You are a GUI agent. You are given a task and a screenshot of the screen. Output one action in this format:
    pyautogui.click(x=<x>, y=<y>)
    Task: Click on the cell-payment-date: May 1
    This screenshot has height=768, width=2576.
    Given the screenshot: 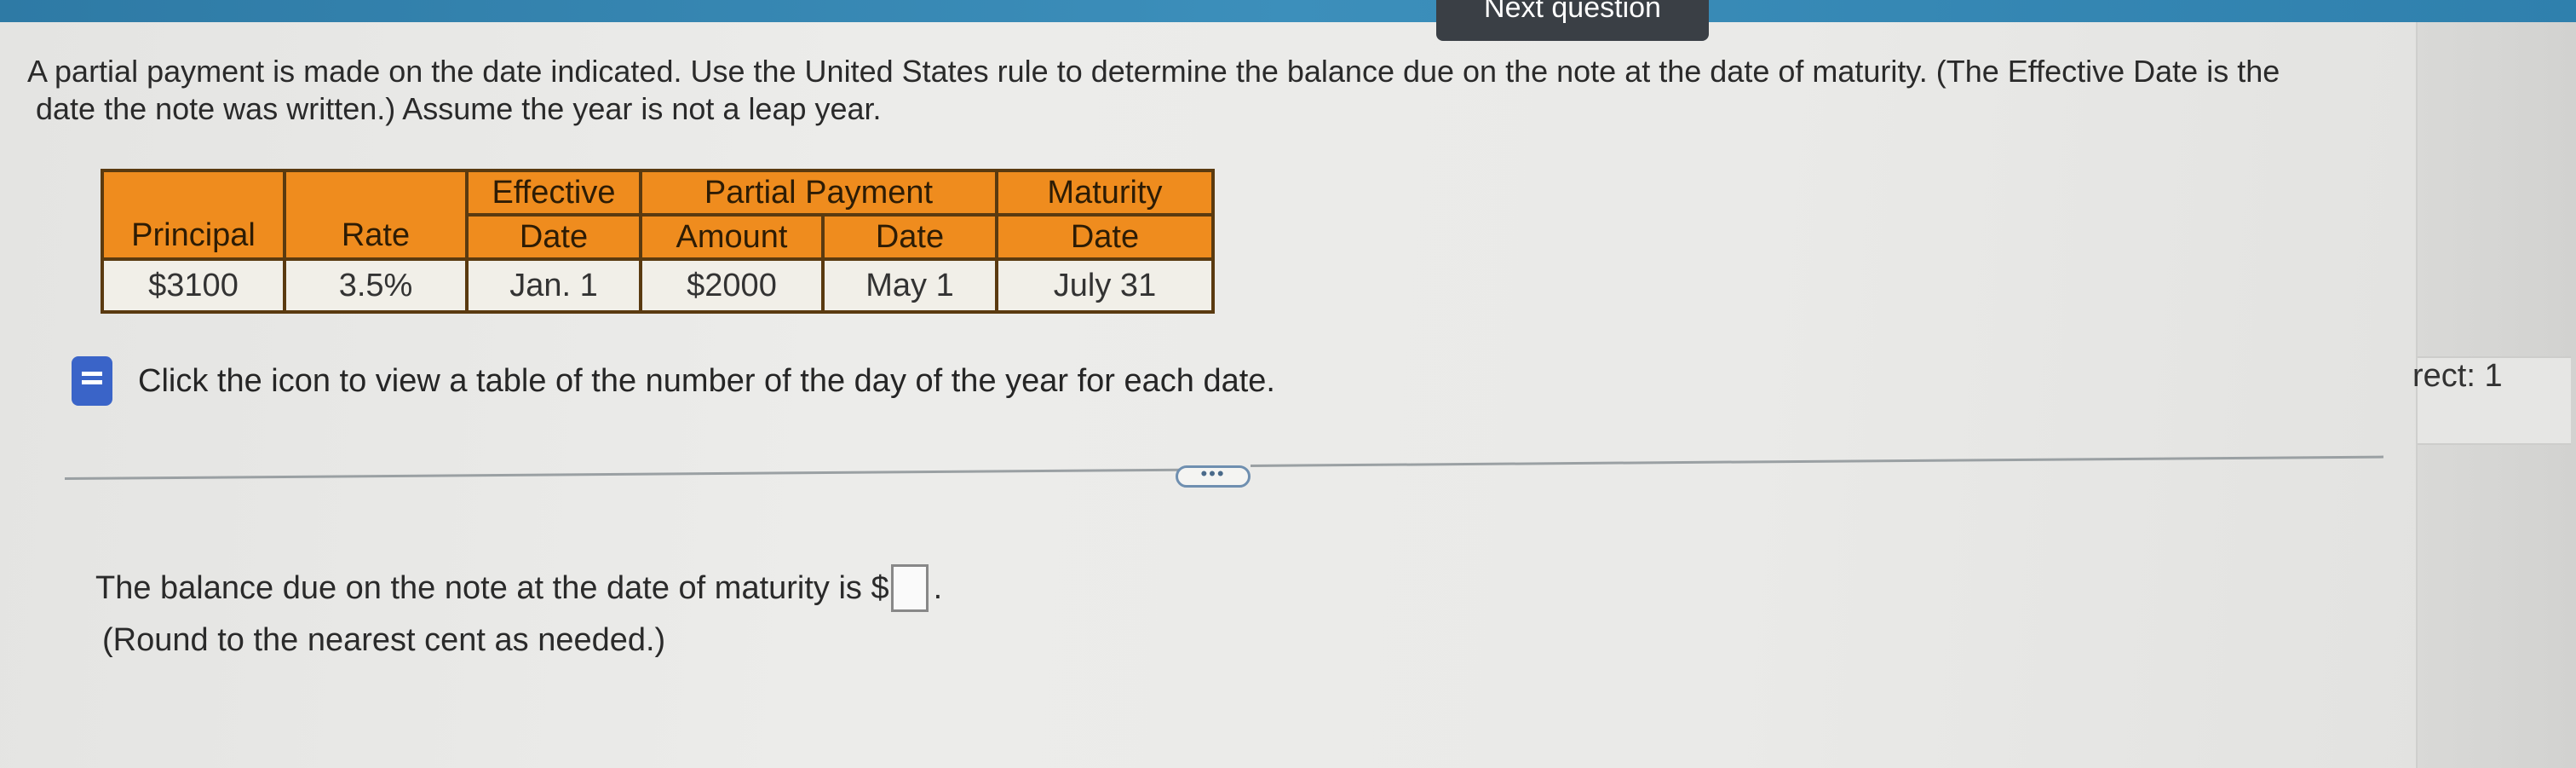 What is the action you would take?
    pyautogui.click(x=909, y=285)
    